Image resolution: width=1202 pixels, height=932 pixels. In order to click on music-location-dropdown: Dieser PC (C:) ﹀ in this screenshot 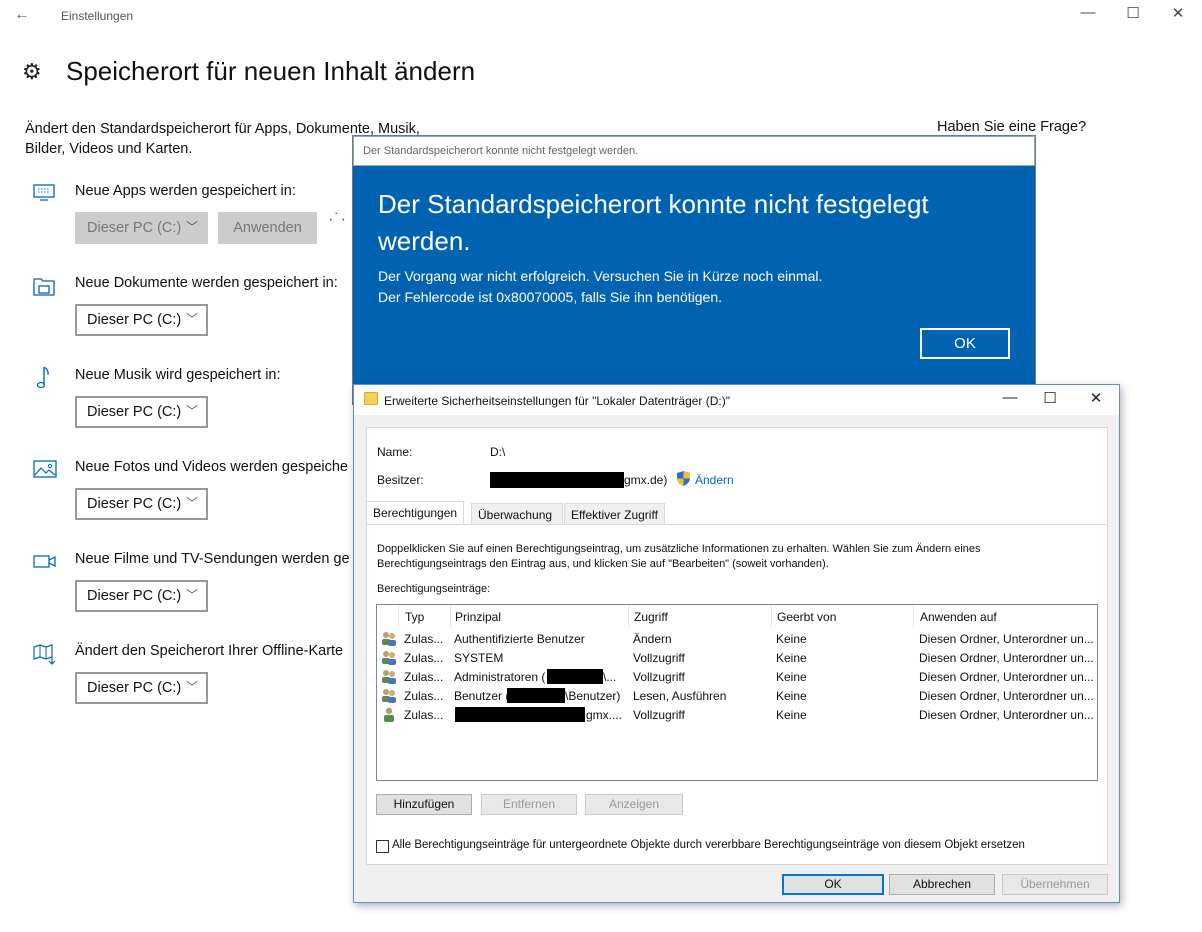, I will do `click(141, 412)`.